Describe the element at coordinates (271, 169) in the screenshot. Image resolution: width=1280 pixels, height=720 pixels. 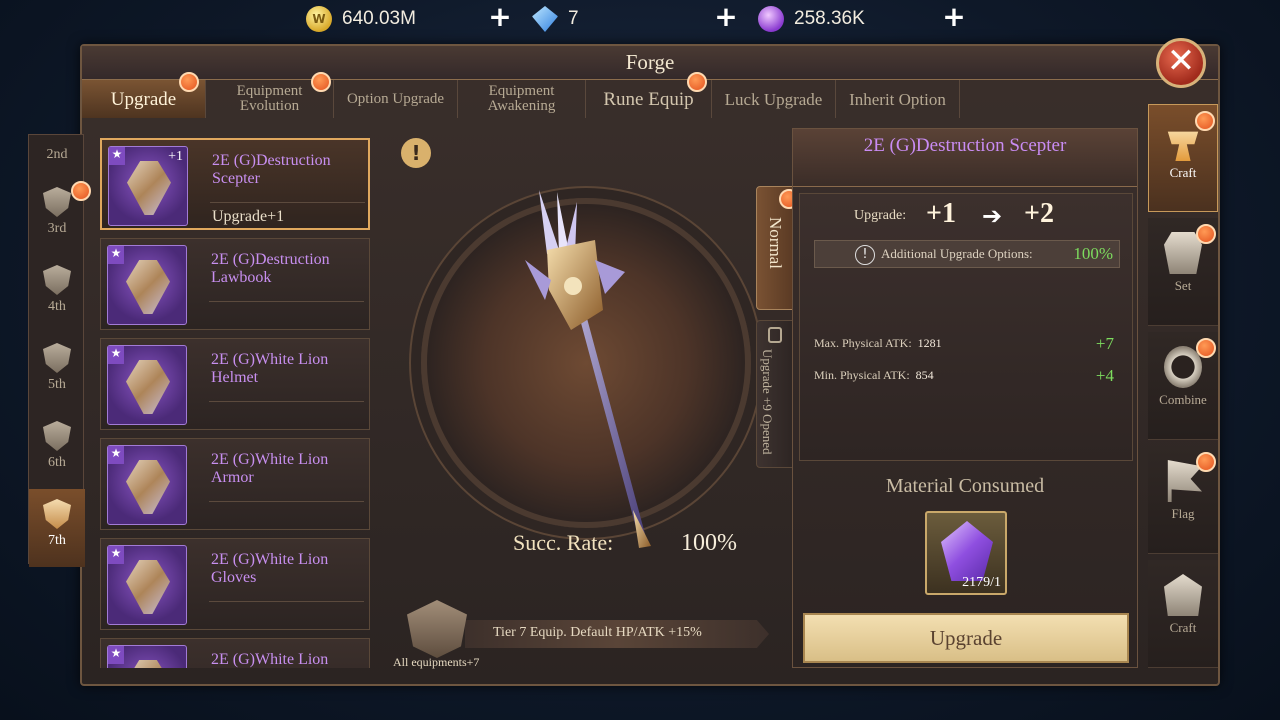
I see `item-name: 2E (G)Destruction Scepter` at that location.